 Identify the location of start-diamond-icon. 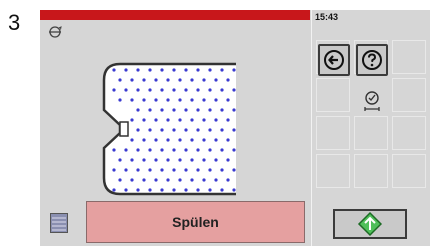
(370, 224).